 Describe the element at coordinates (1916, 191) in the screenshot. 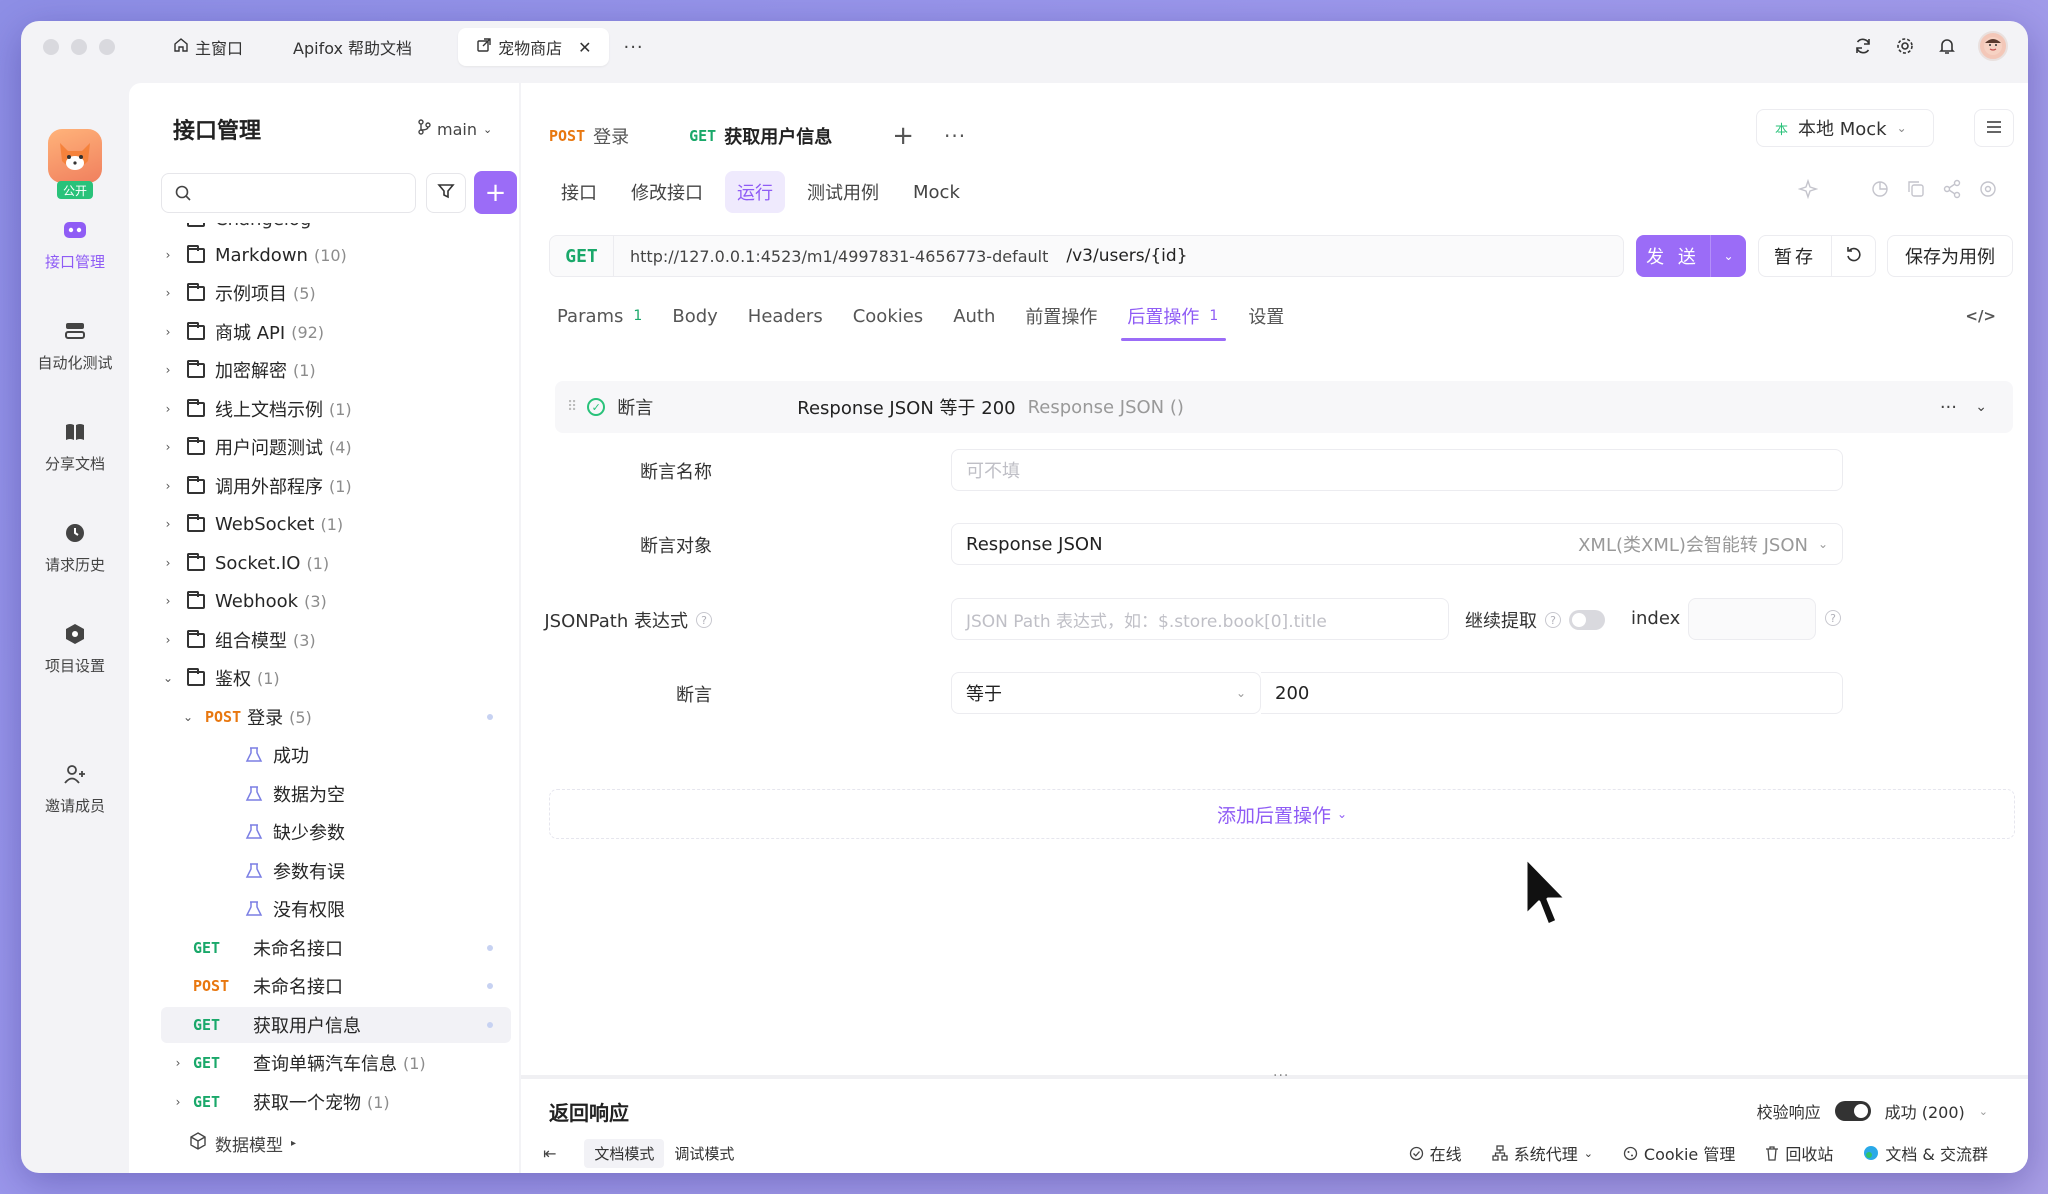

I see `copy-icon` at that location.